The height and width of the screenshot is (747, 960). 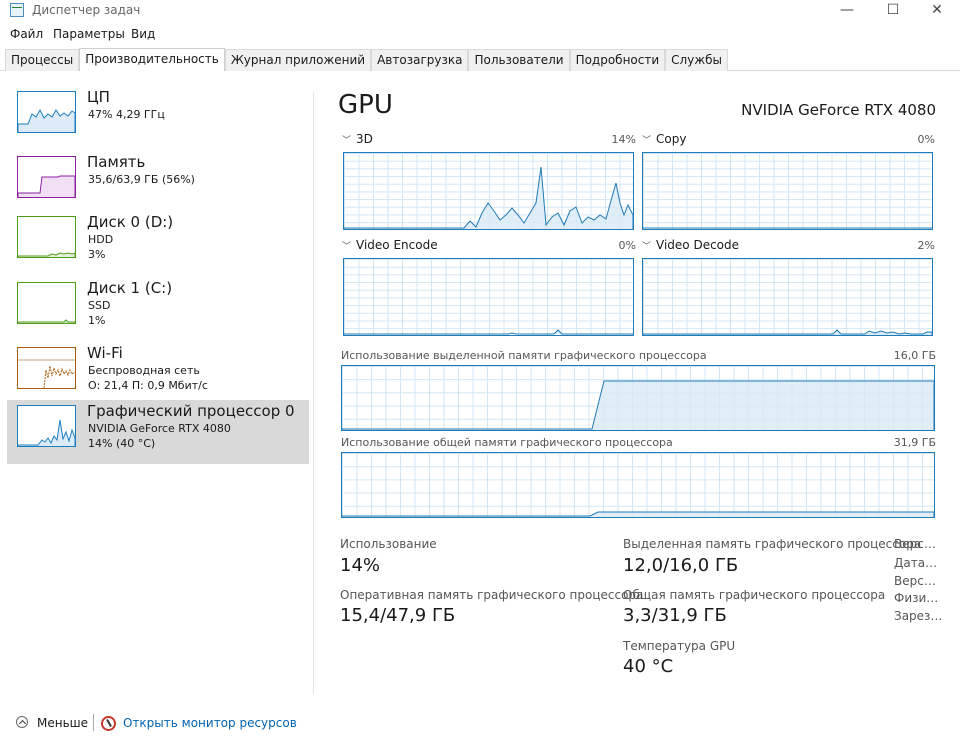 What do you see at coordinates (847, 11) in the screenshot?
I see `minimize-button: —` at bounding box center [847, 11].